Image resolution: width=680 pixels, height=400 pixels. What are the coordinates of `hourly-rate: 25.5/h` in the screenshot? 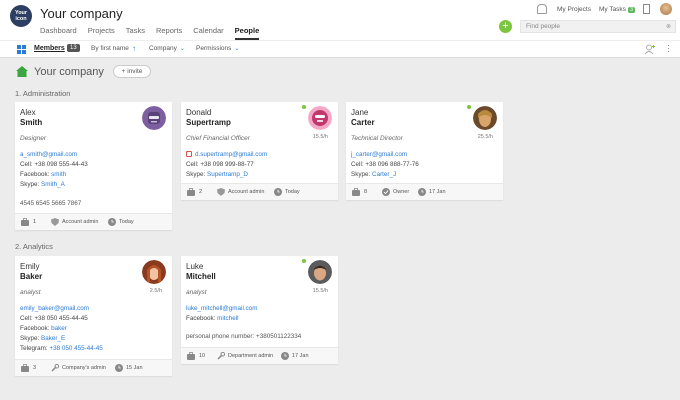 It's located at (485, 137).